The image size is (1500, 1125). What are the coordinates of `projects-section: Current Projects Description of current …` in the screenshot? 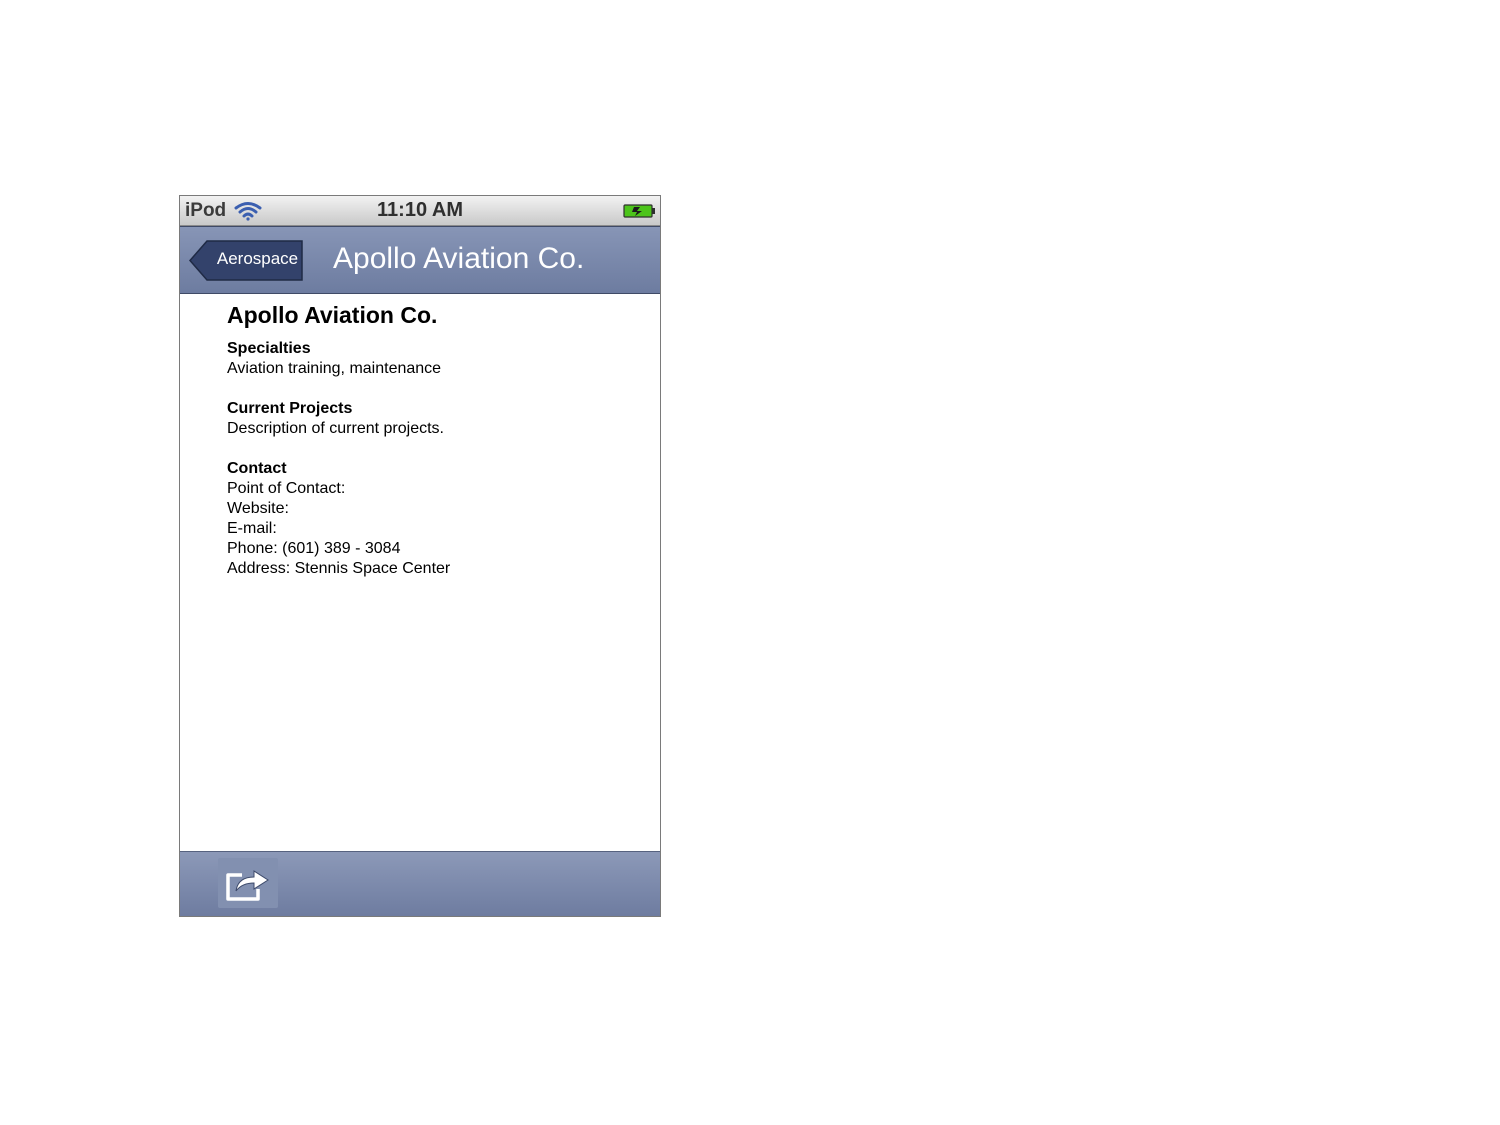 It's located at (437, 419).